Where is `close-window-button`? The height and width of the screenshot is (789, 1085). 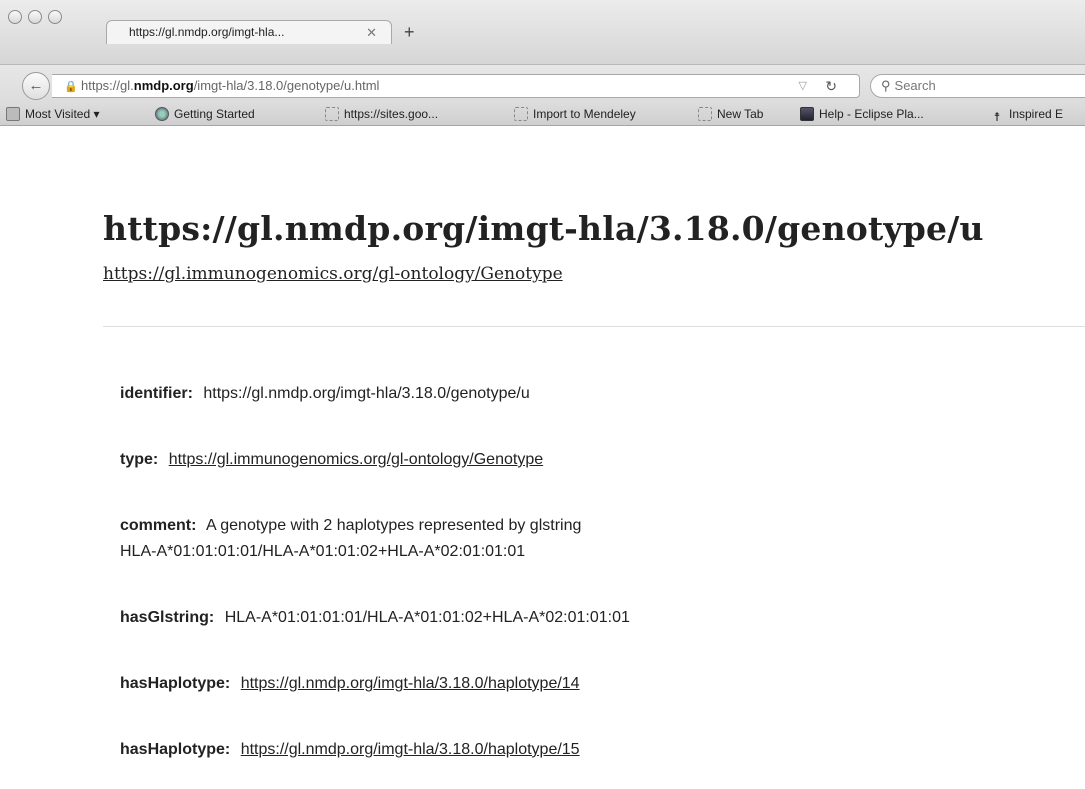 close-window-button is located at coordinates (15, 17).